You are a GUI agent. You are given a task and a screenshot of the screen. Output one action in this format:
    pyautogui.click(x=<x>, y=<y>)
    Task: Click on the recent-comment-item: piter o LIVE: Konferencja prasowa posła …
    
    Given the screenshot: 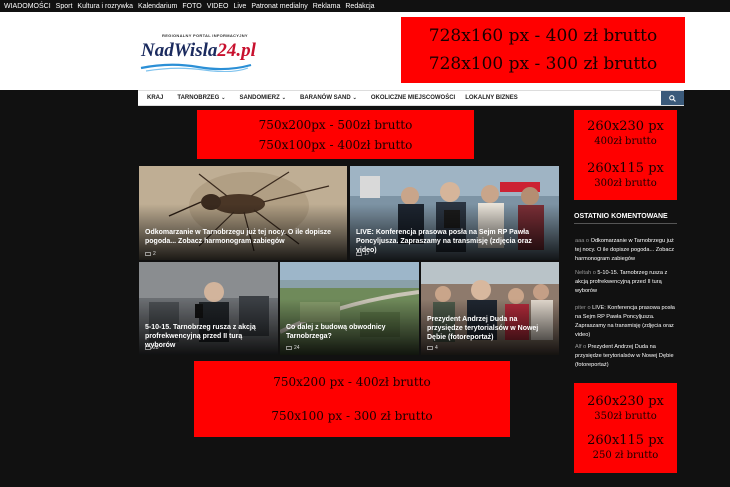 What is the action you would take?
    pyautogui.click(x=626, y=322)
    